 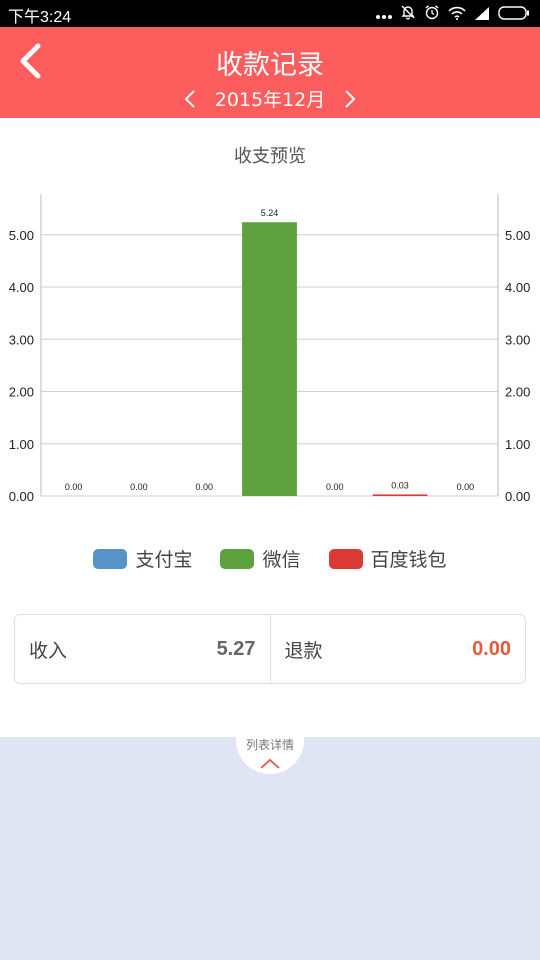 I want to click on list-details-label: 列表详情, so click(x=269, y=745).